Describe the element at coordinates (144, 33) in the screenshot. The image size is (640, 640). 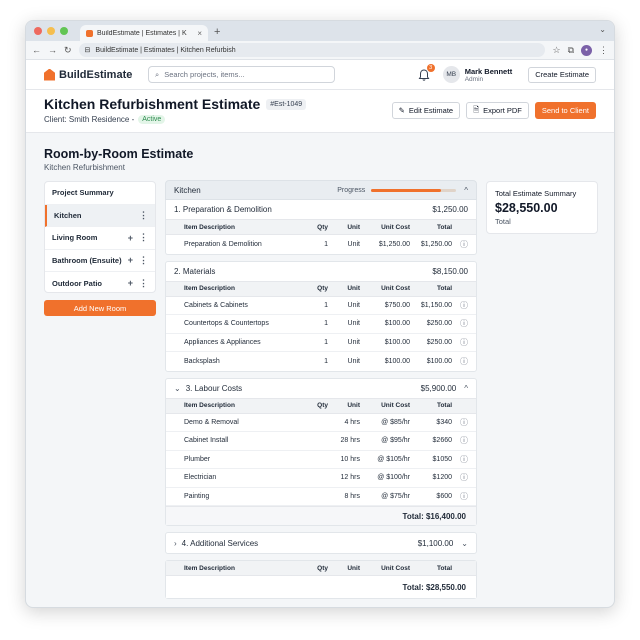
I see `browser-tab: BuildEstimate | Estimates | K ×` at that location.